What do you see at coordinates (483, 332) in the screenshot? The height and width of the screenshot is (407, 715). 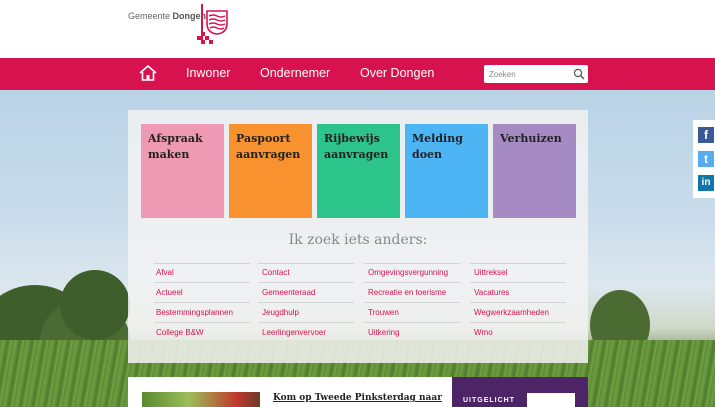 I see `link-wmo: Wmo` at bounding box center [483, 332].